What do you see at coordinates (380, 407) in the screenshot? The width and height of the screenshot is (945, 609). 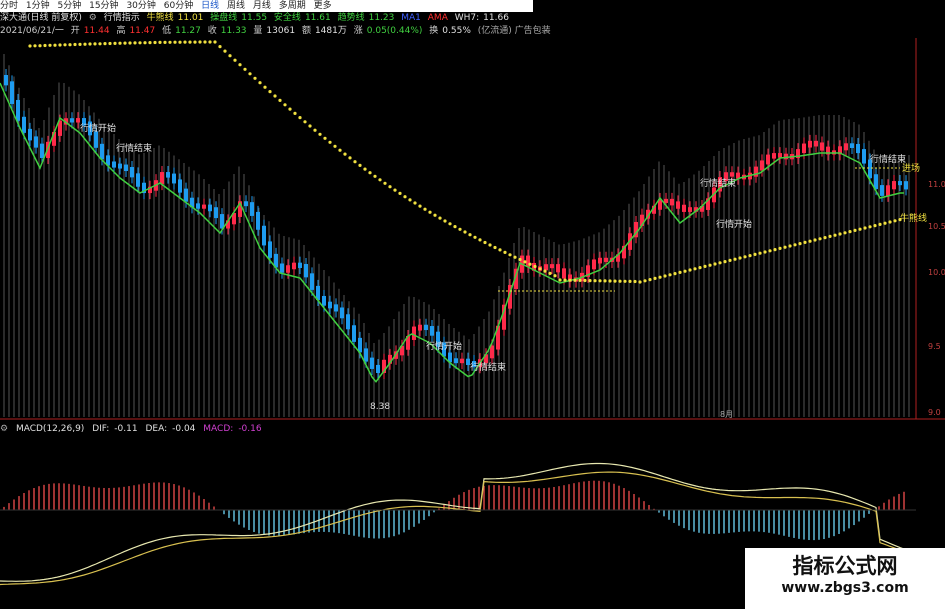 I see `low-price-label: 8.38` at bounding box center [380, 407].